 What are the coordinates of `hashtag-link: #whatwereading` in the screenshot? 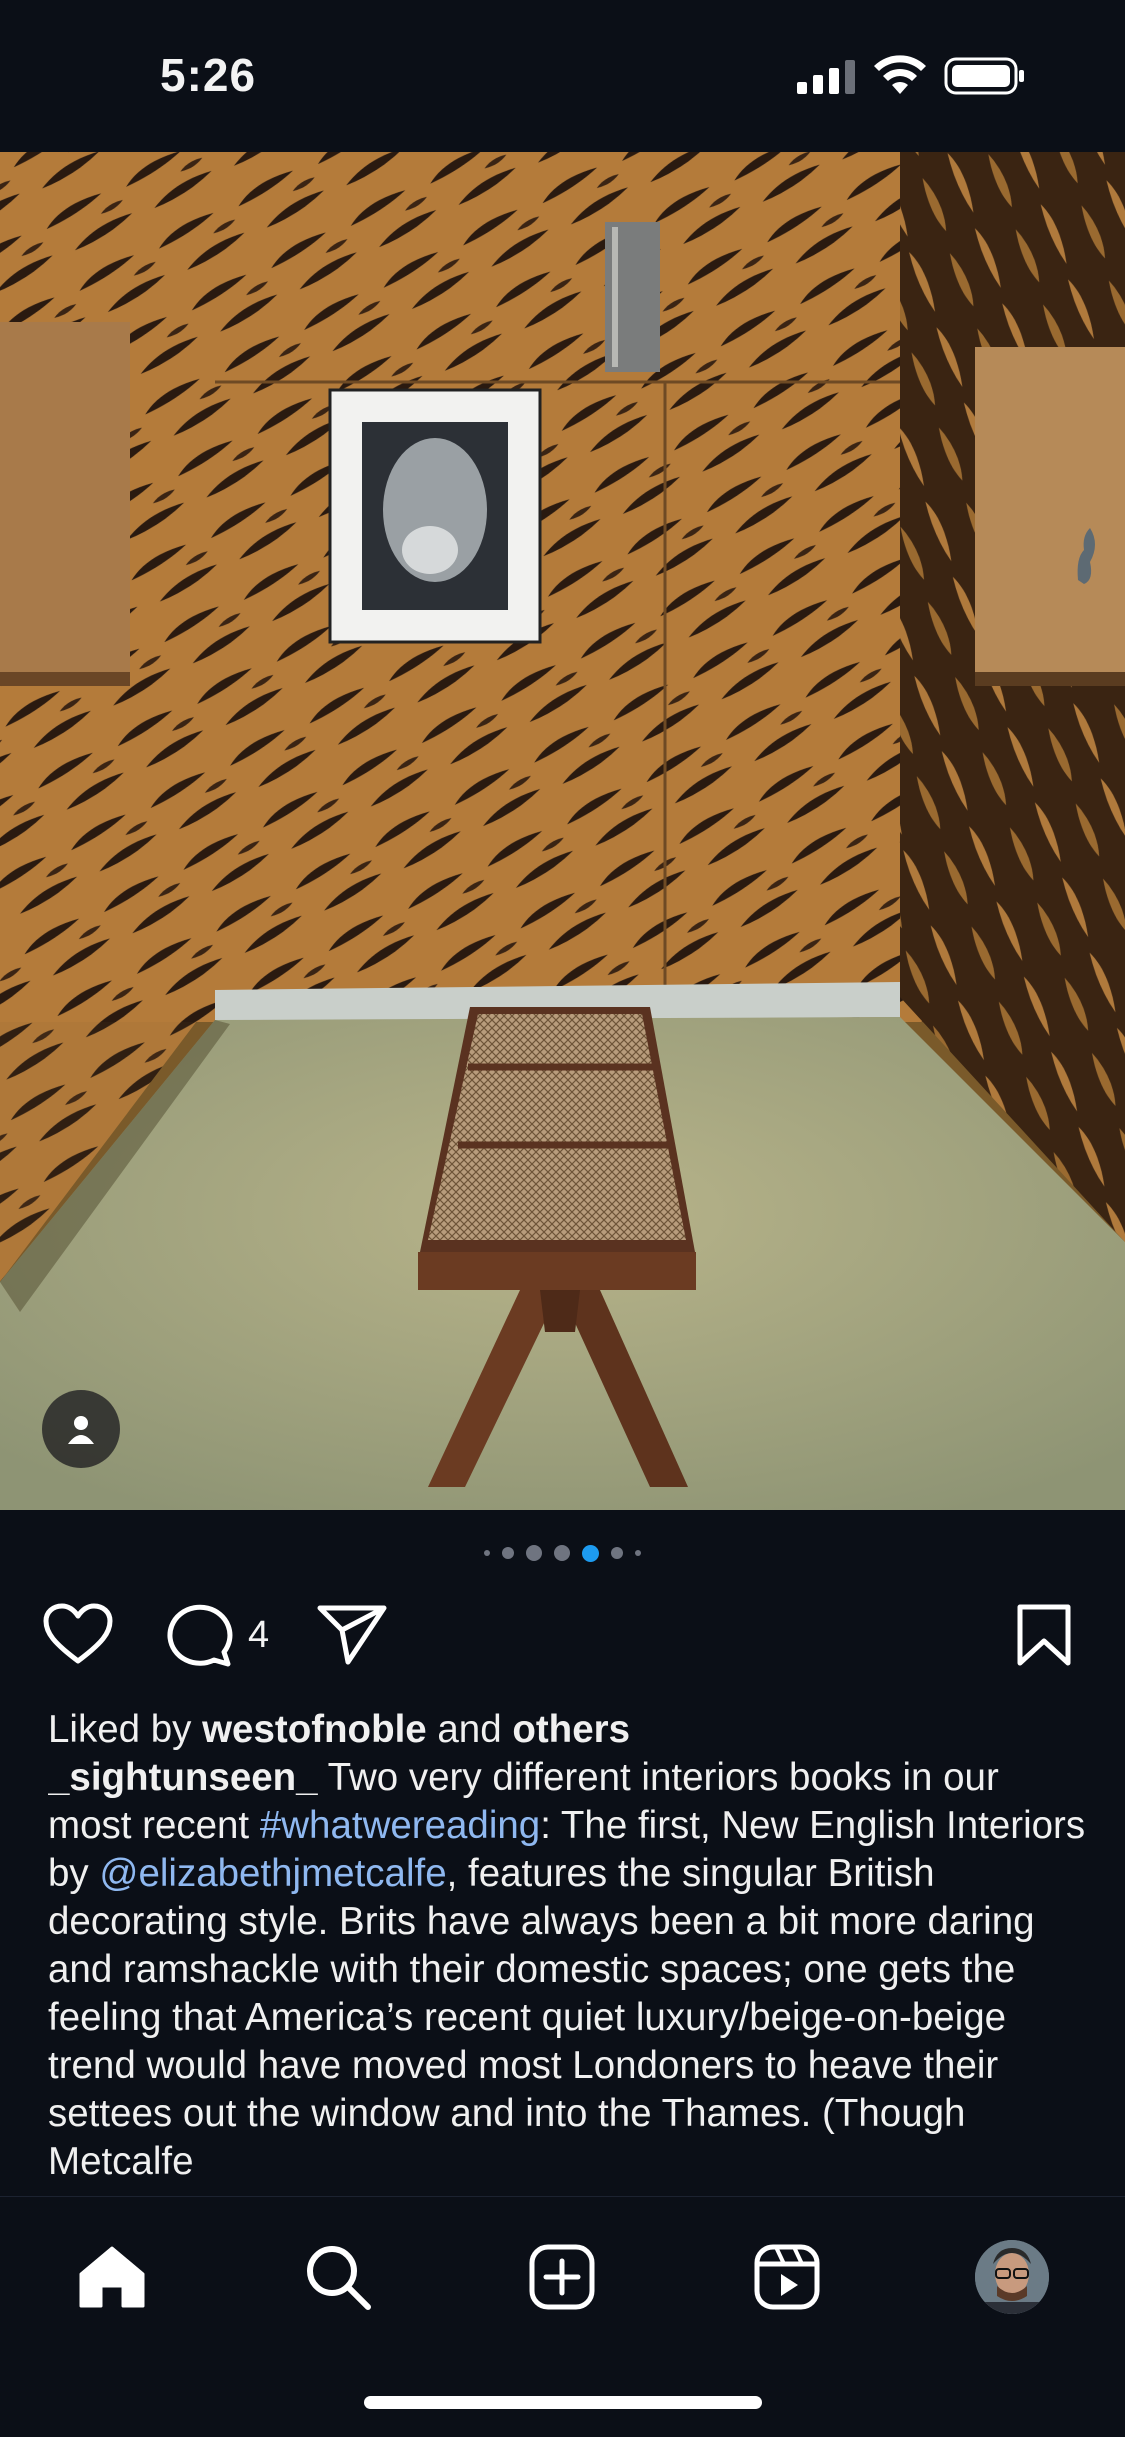 It's located at (400, 1825).